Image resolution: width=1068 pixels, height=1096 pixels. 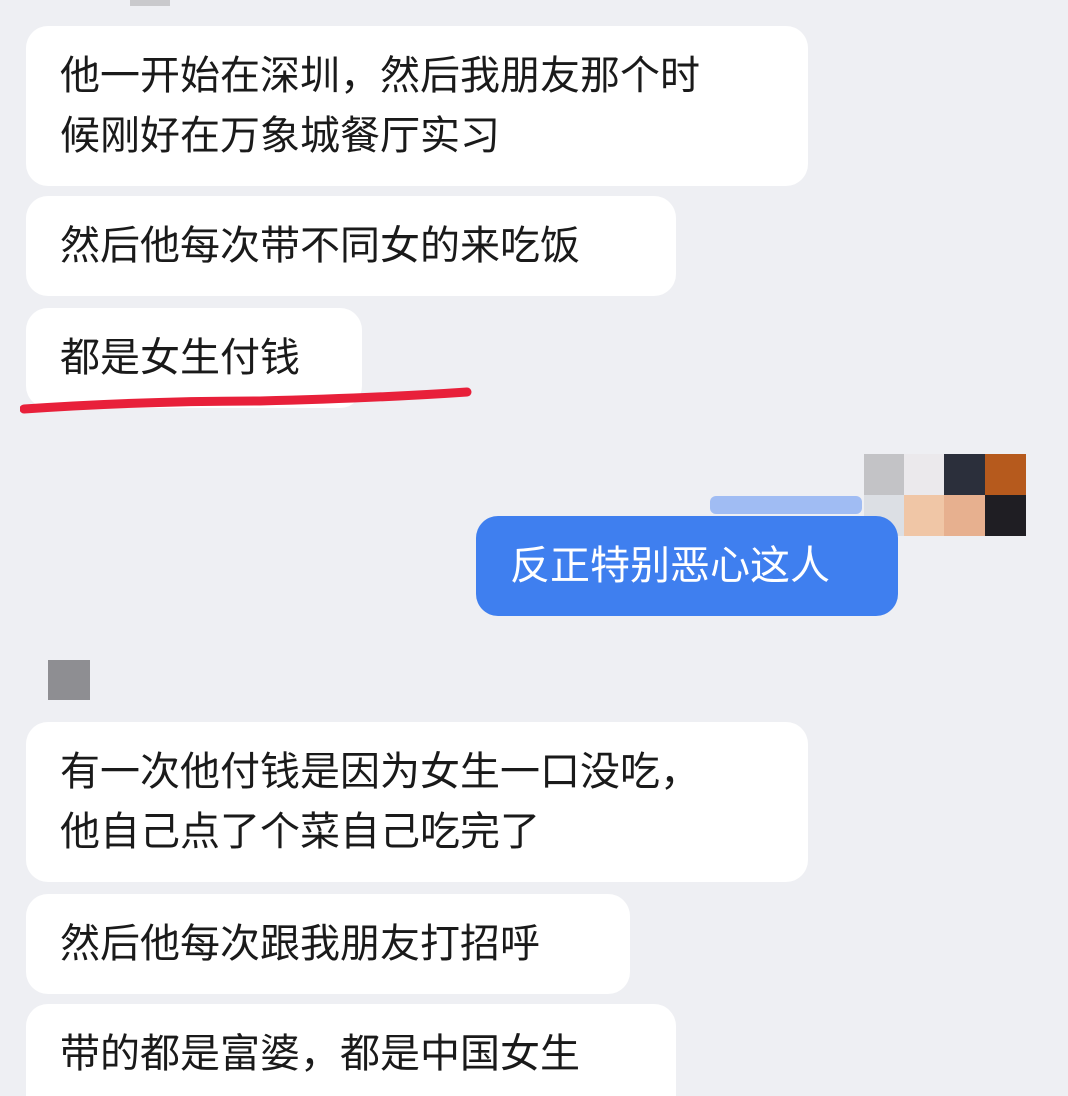 What do you see at coordinates (670, 566) in the screenshot?
I see `message-text-line: 反正特别恶心这人` at bounding box center [670, 566].